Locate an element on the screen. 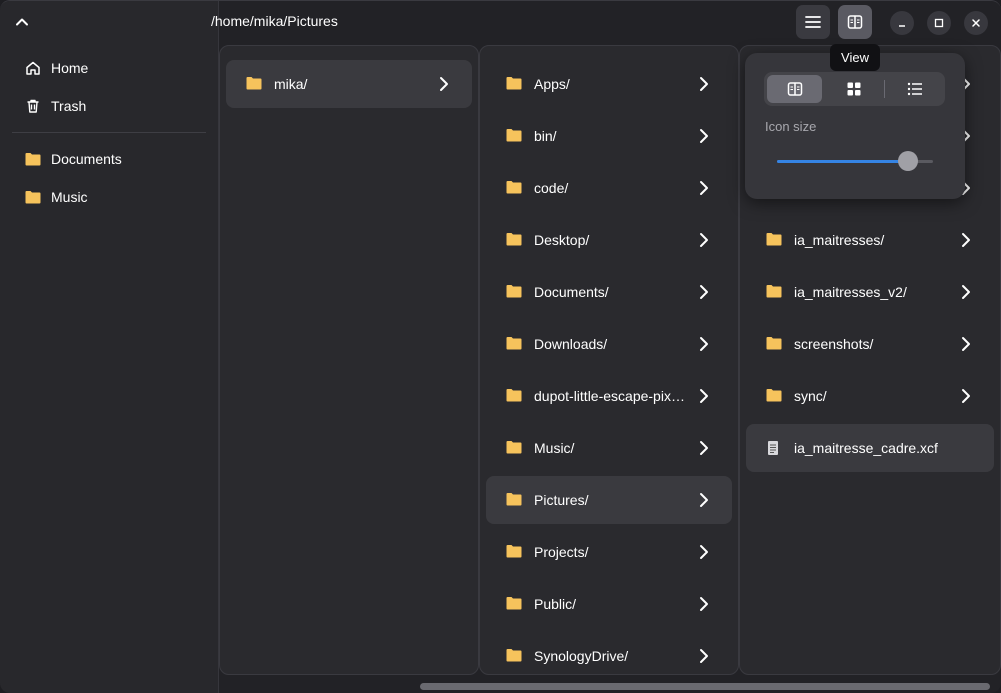 The image size is (1001, 693). folder-row: mika/ is located at coordinates (349, 84).